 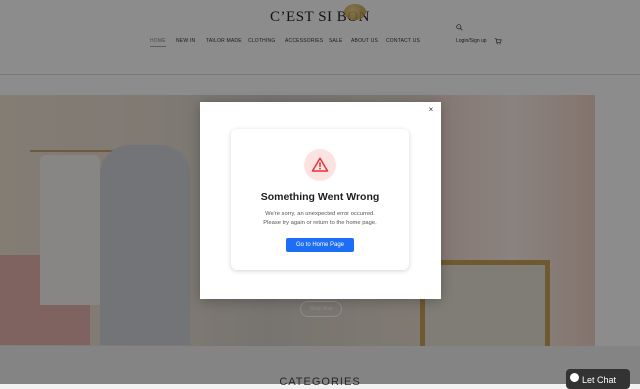 I want to click on go-home-button: Go to Home Page, so click(x=320, y=245).